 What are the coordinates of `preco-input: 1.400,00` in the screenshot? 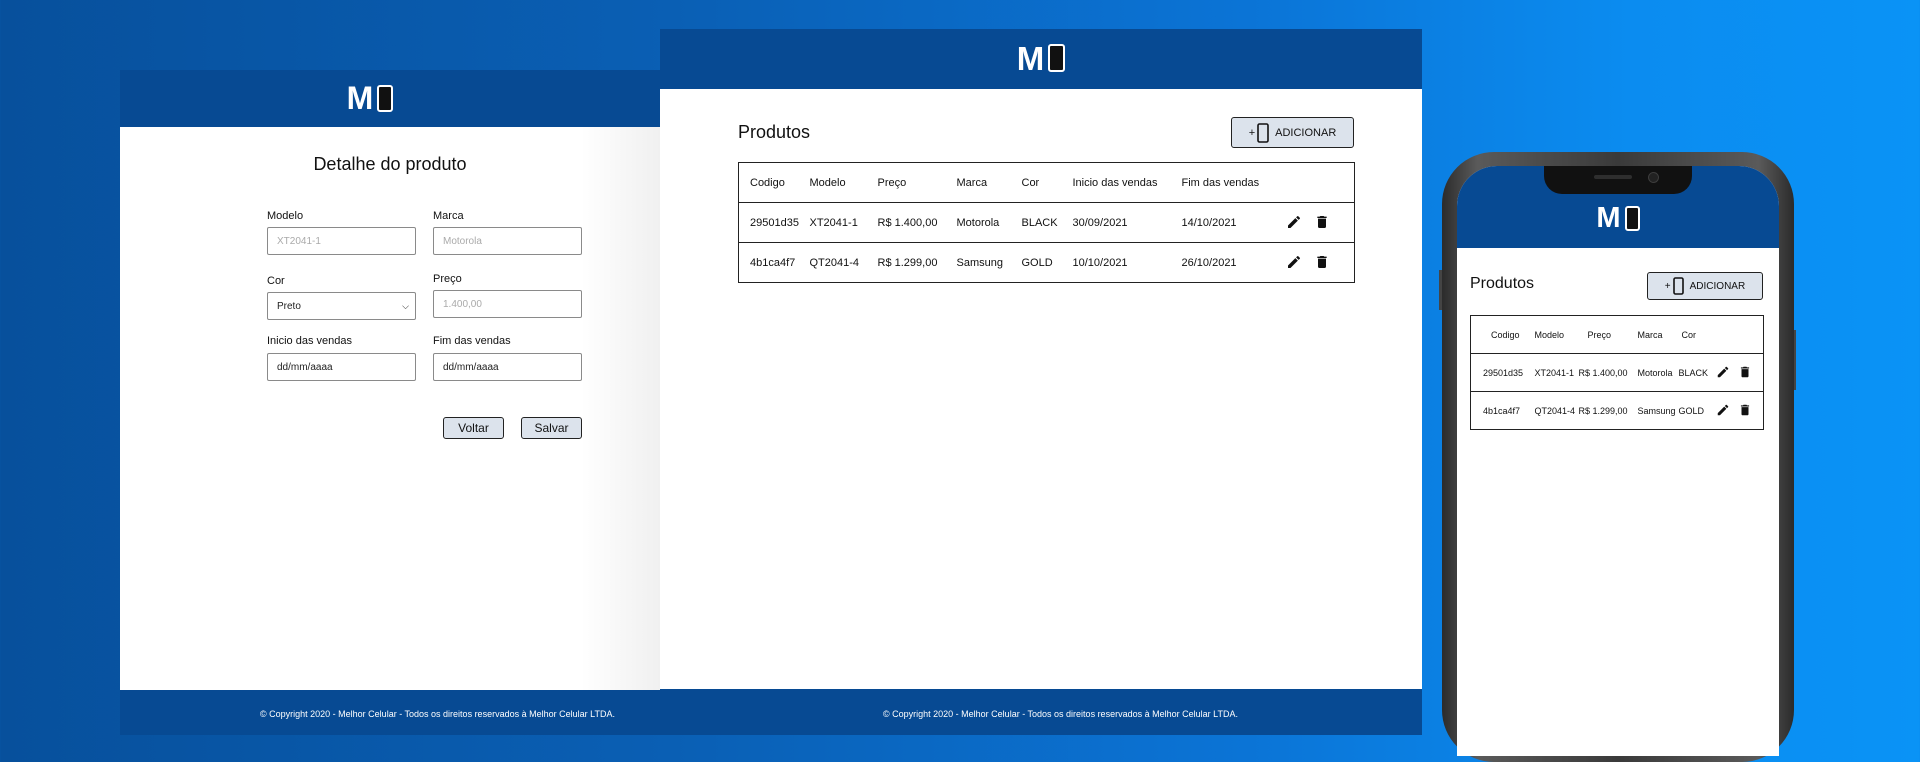 It's located at (507, 304).